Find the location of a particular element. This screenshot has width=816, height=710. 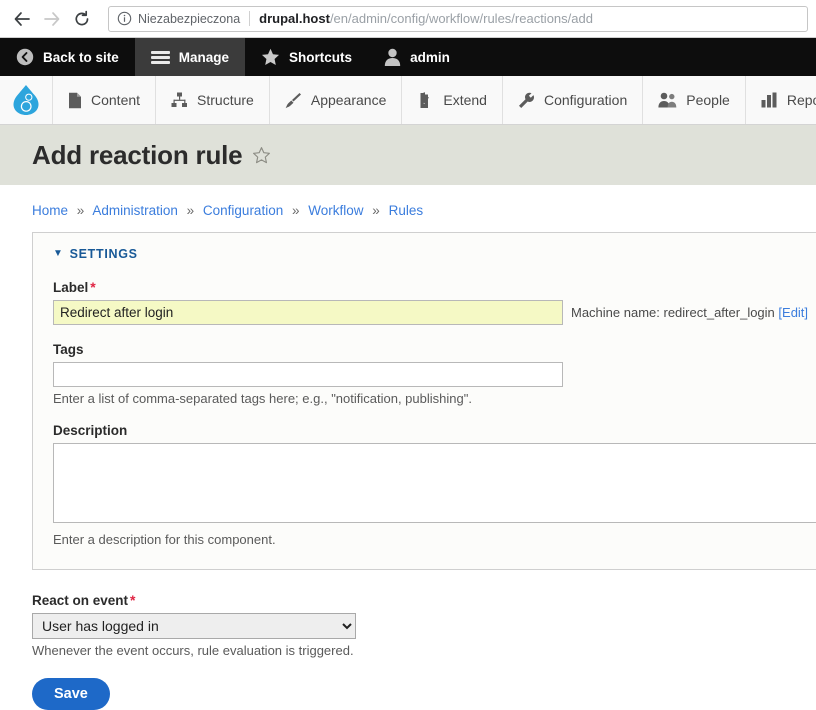

menu-item-content: Content is located at coordinates (105, 100).